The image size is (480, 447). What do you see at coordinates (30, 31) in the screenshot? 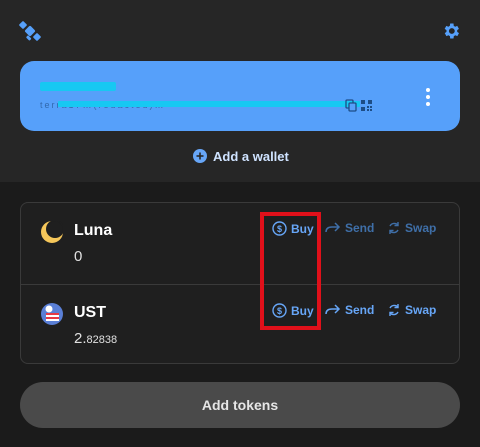
I see `satellite-icon` at bounding box center [30, 31].